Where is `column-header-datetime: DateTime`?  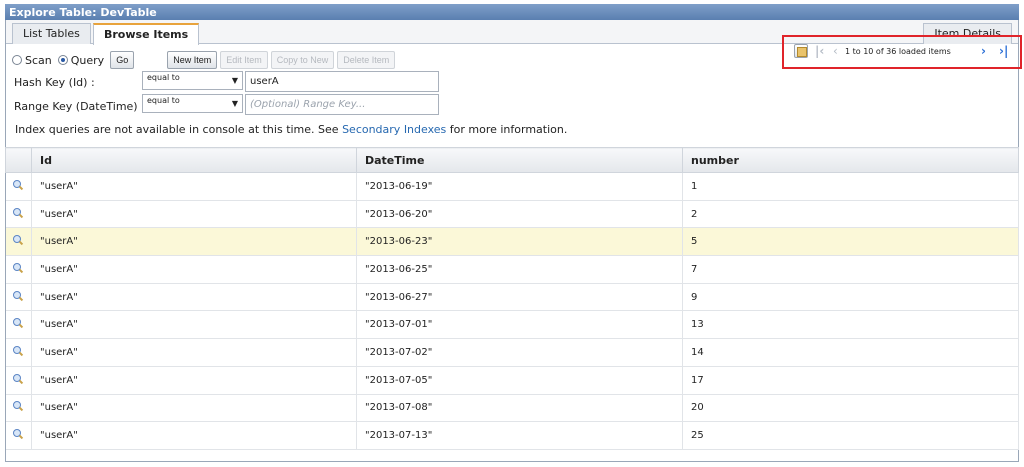 column-header-datetime: DateTime is located at coordinates (519, 160).